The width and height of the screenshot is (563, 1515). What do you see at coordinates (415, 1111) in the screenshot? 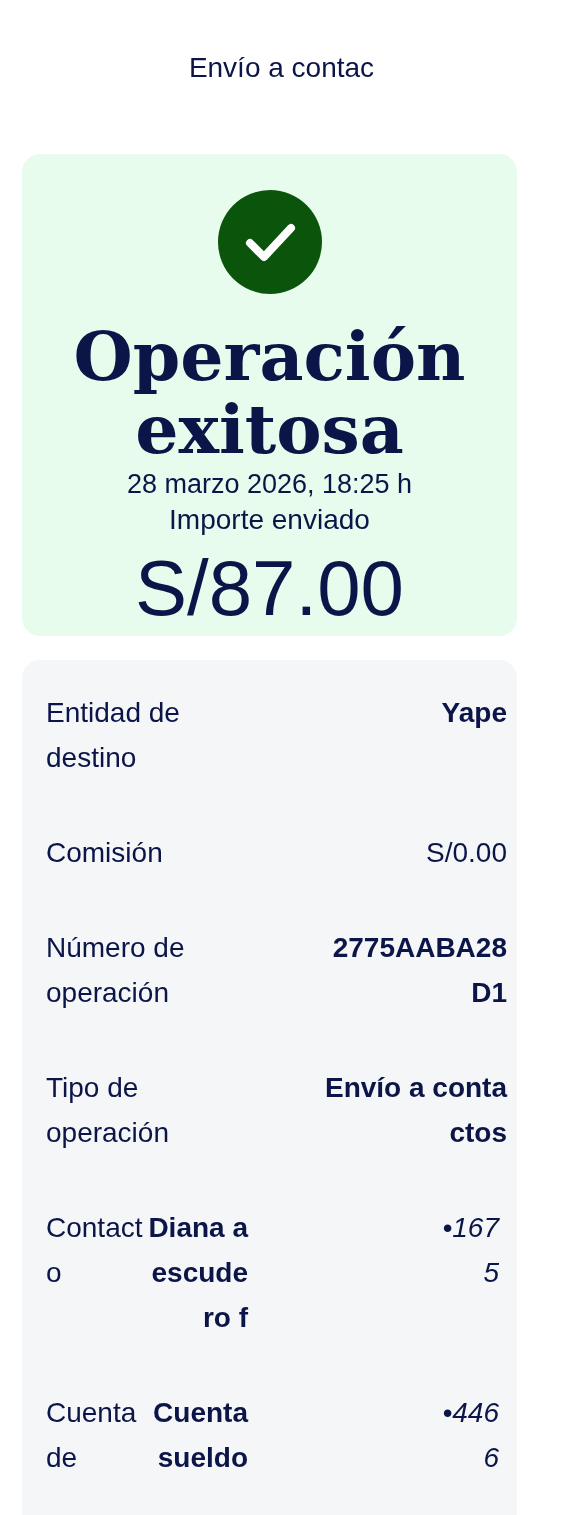
I see `detail-value: Envío a contactos` at bounding box center [415, 1111].